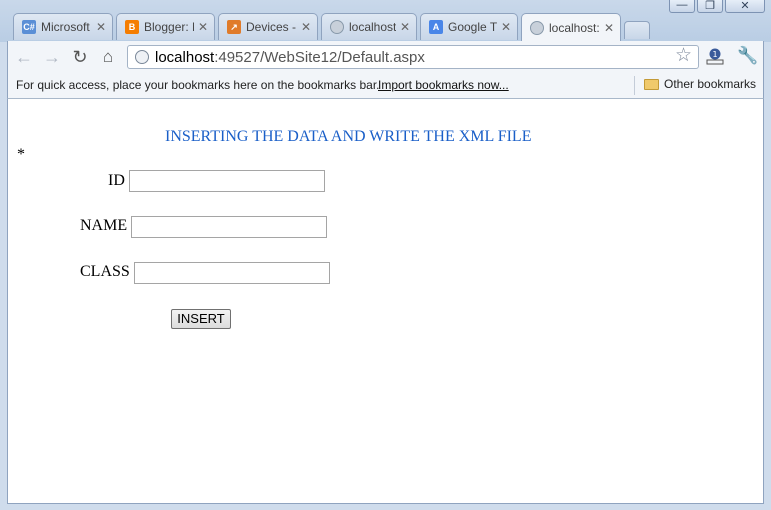  I want to click on tab-microsoft: C# Microsoft ✕, so click(63, 26).